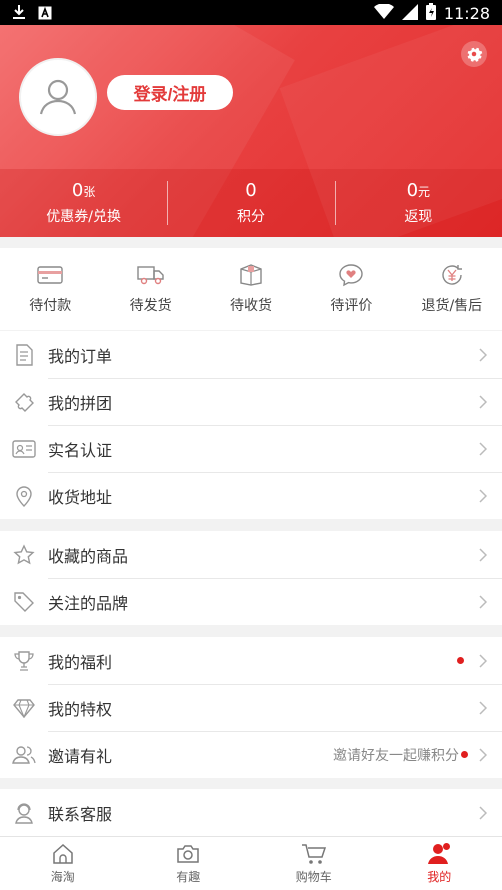 The height and width of the screenshot is (890, 502). I want to click on cart-icon, so click(314, 854).